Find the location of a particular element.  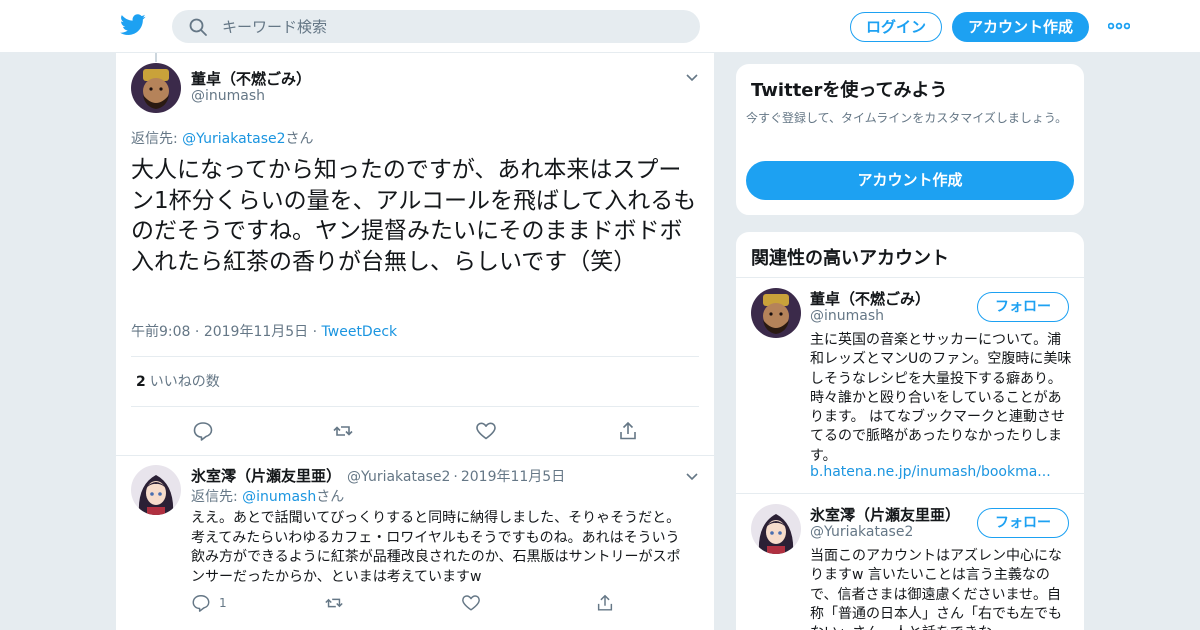

reply-context: 返信先: @Yuriakatase2さん is located at coordinates (222, 138).